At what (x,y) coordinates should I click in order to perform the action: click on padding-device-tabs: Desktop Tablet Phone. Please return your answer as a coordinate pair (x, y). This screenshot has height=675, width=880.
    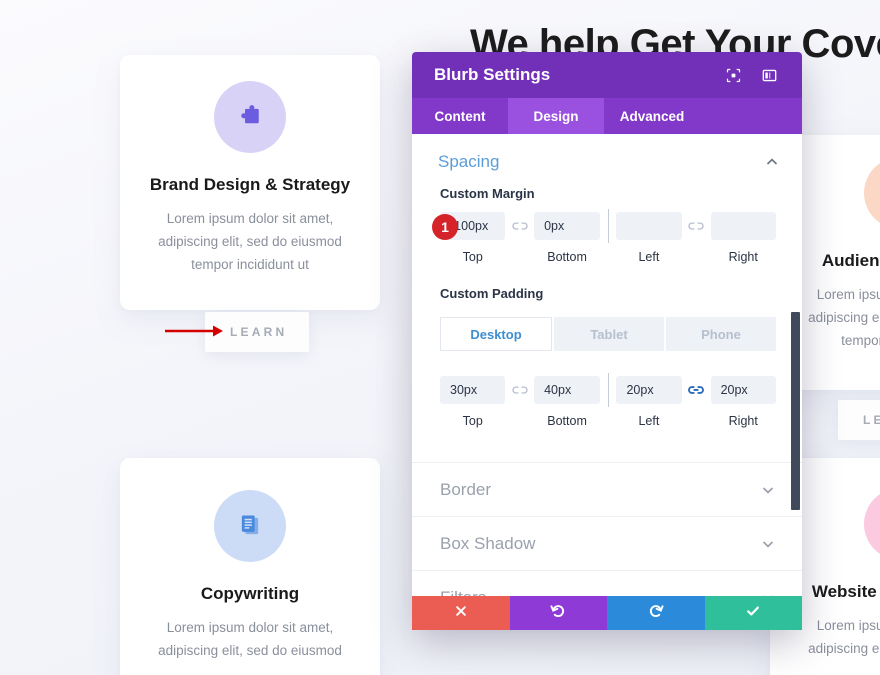
    Looking at the image, I should click on (608, 334).